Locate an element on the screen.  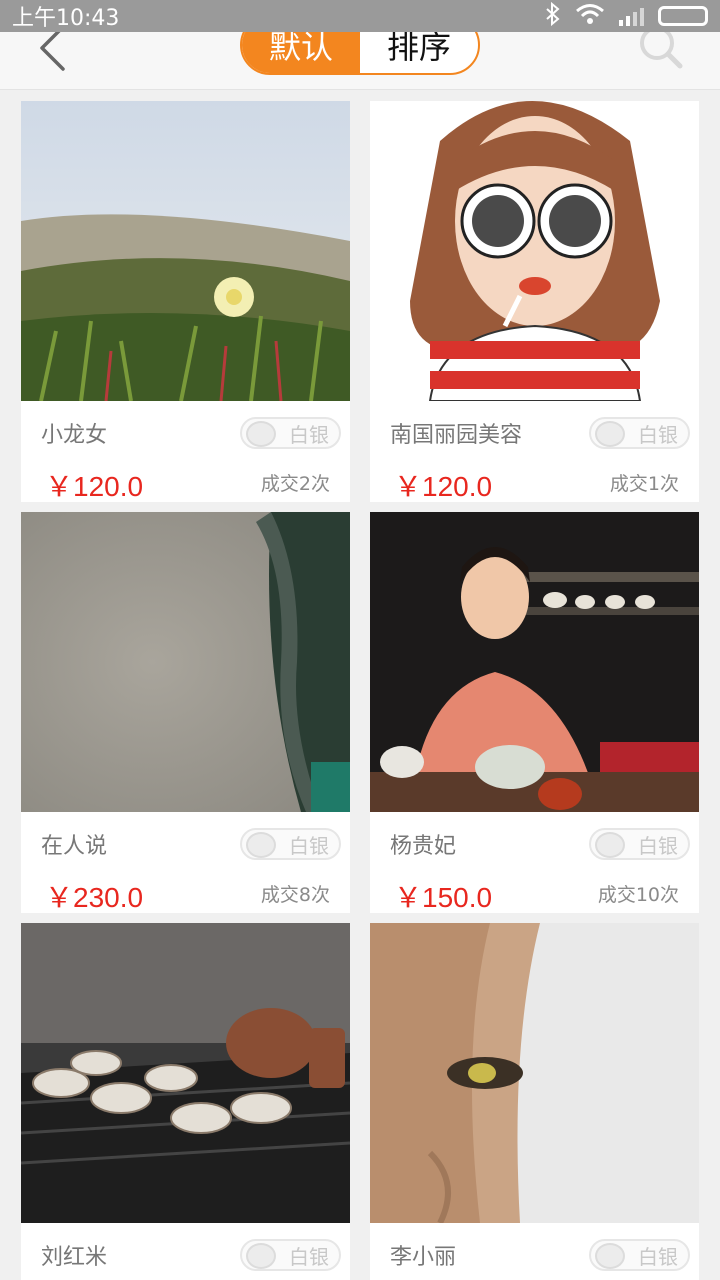
bluetooth-icon is located at coordinates (553, 15).